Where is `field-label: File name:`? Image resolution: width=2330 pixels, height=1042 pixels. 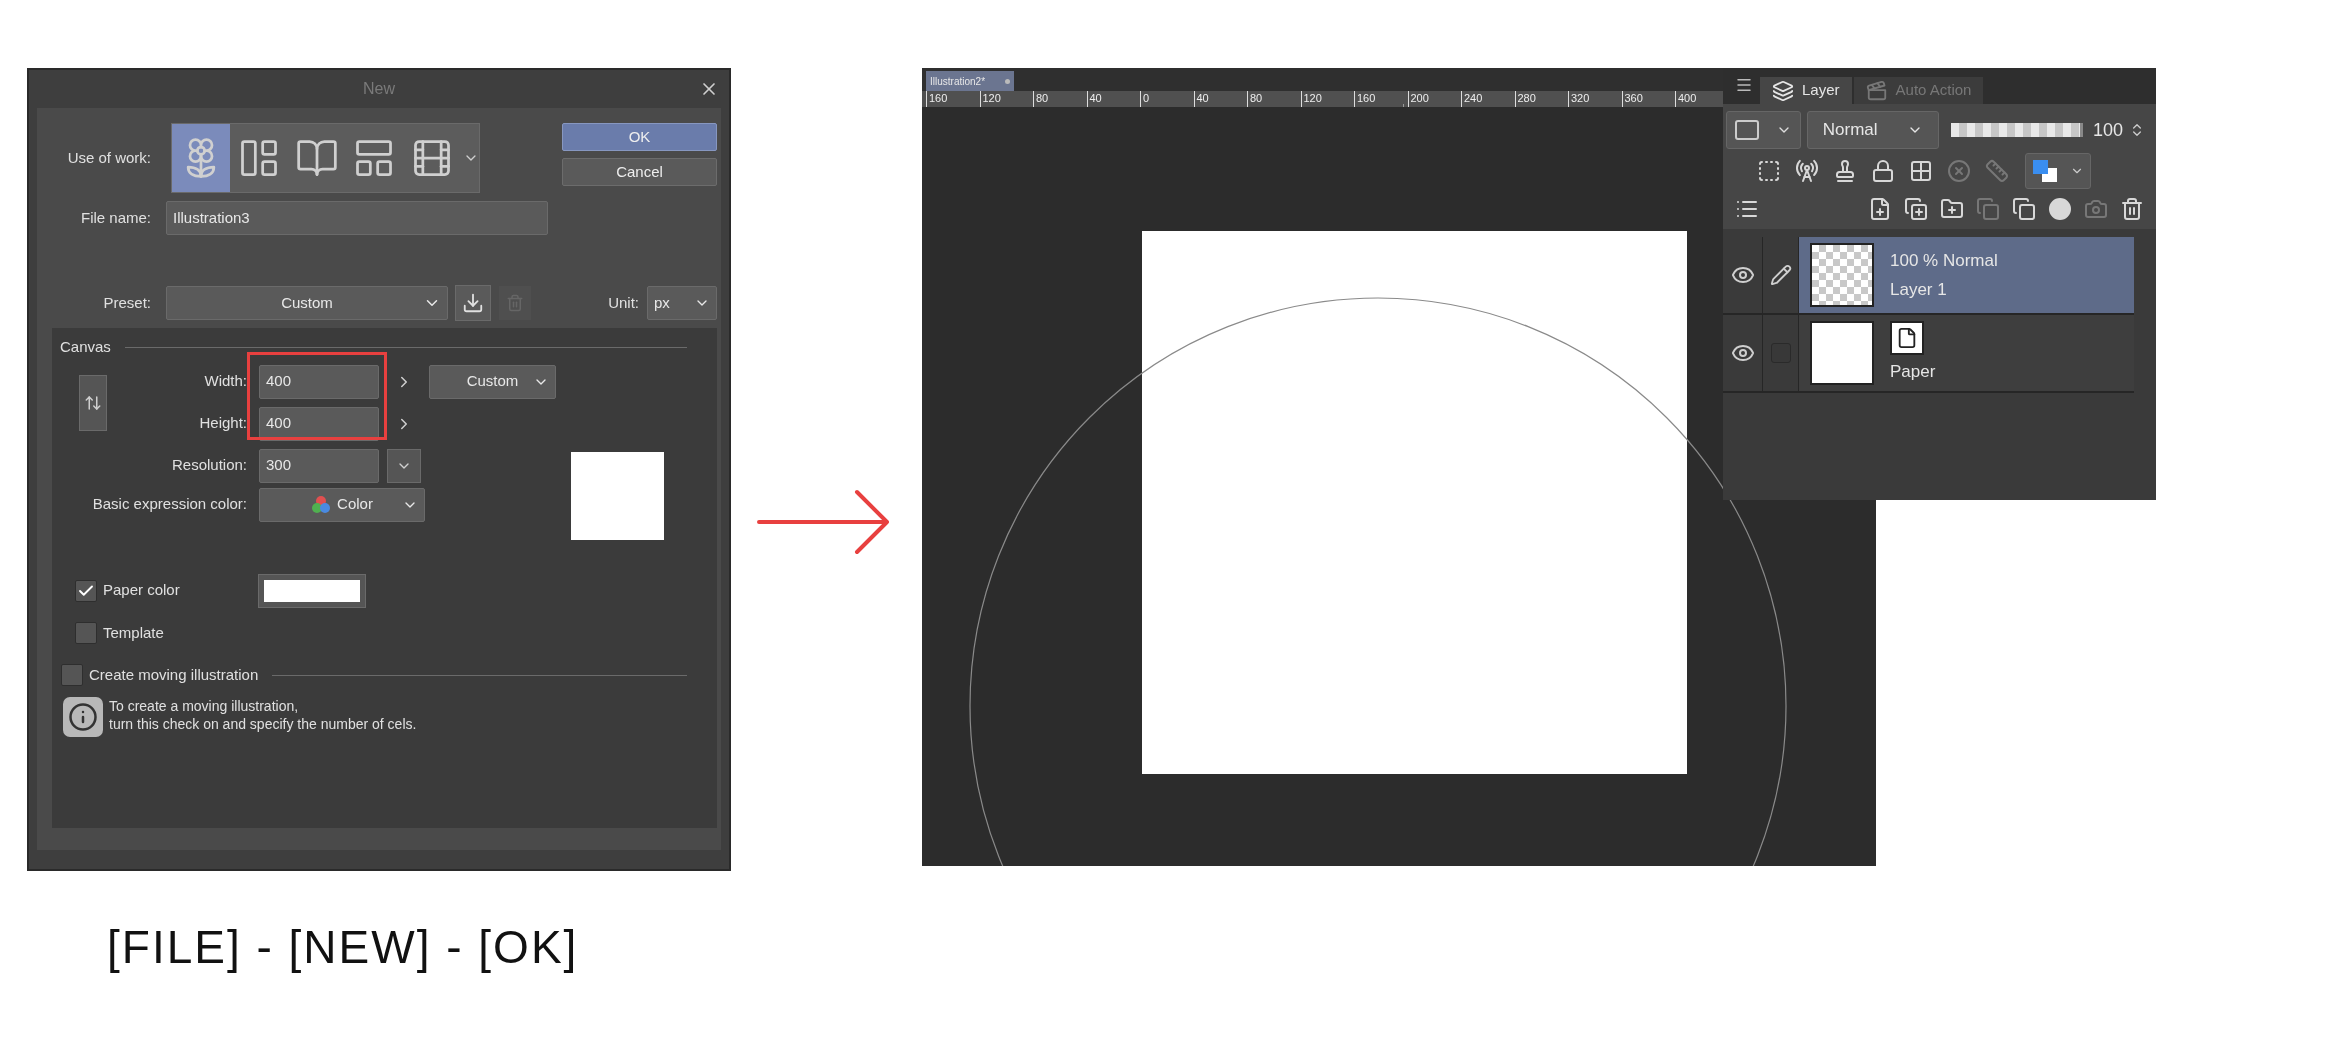
field-label: File name: is located at coordinates (115, 217).